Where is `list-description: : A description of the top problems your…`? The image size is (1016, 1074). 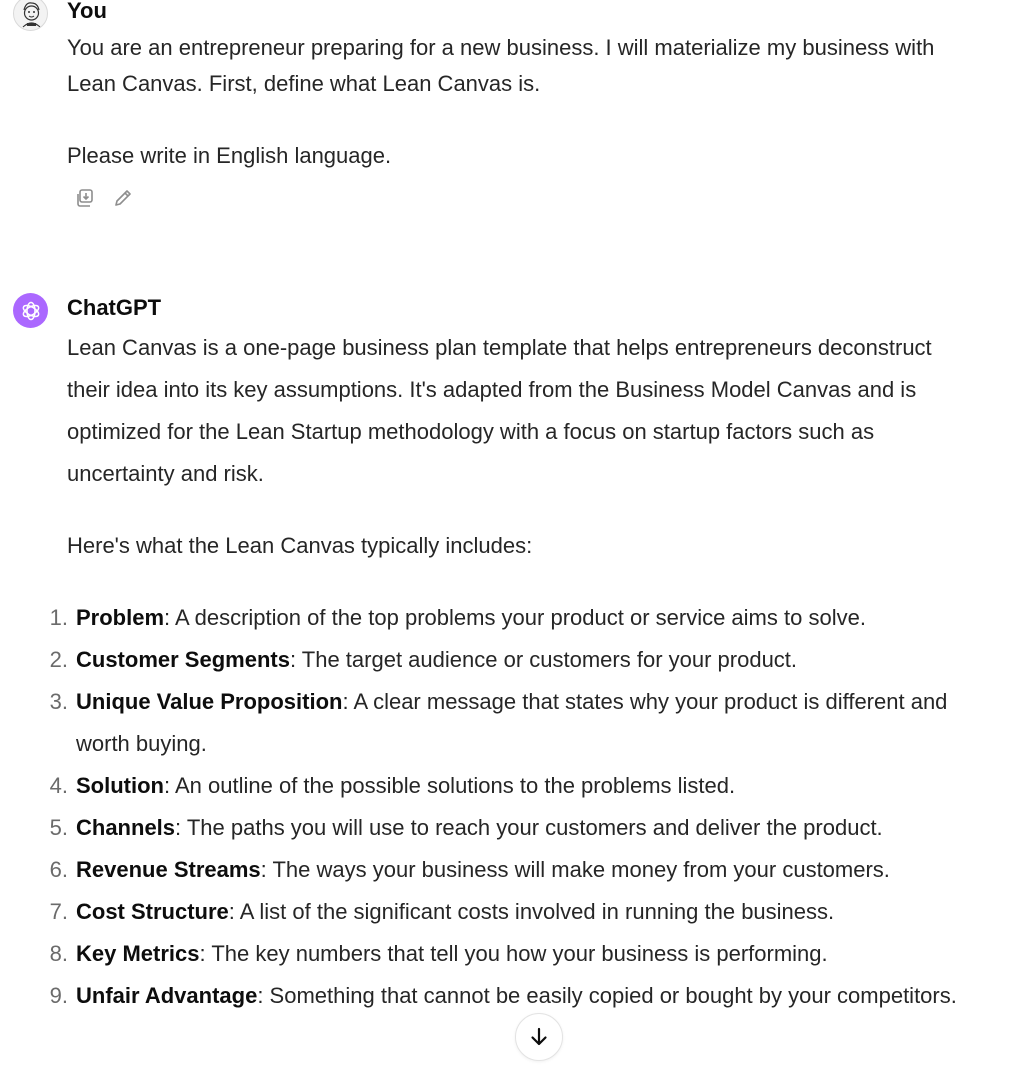 list-description: : A description of the top problems your… is located at coordinates (515, 617).